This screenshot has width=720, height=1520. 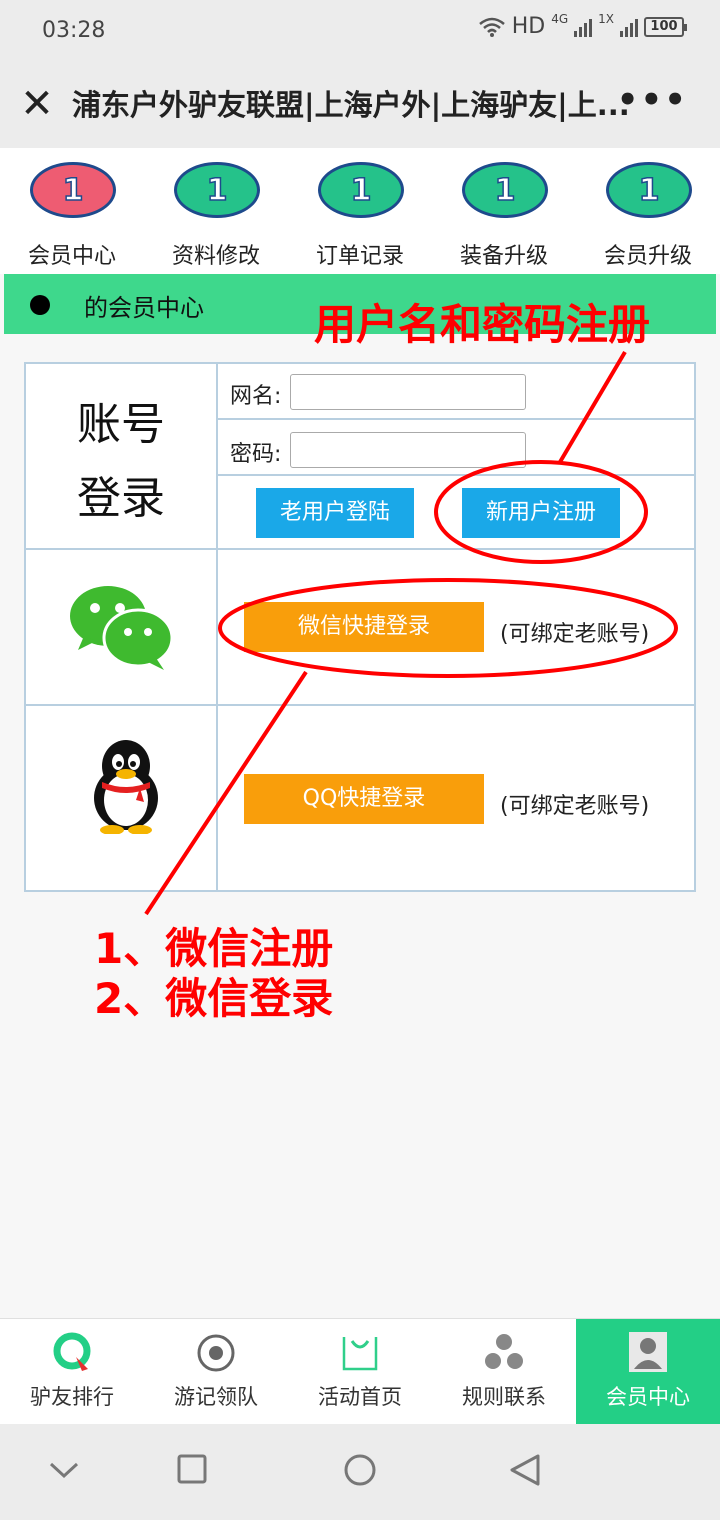 I want to click on tab-label: 规则联系, so click(x=504, y=1397).